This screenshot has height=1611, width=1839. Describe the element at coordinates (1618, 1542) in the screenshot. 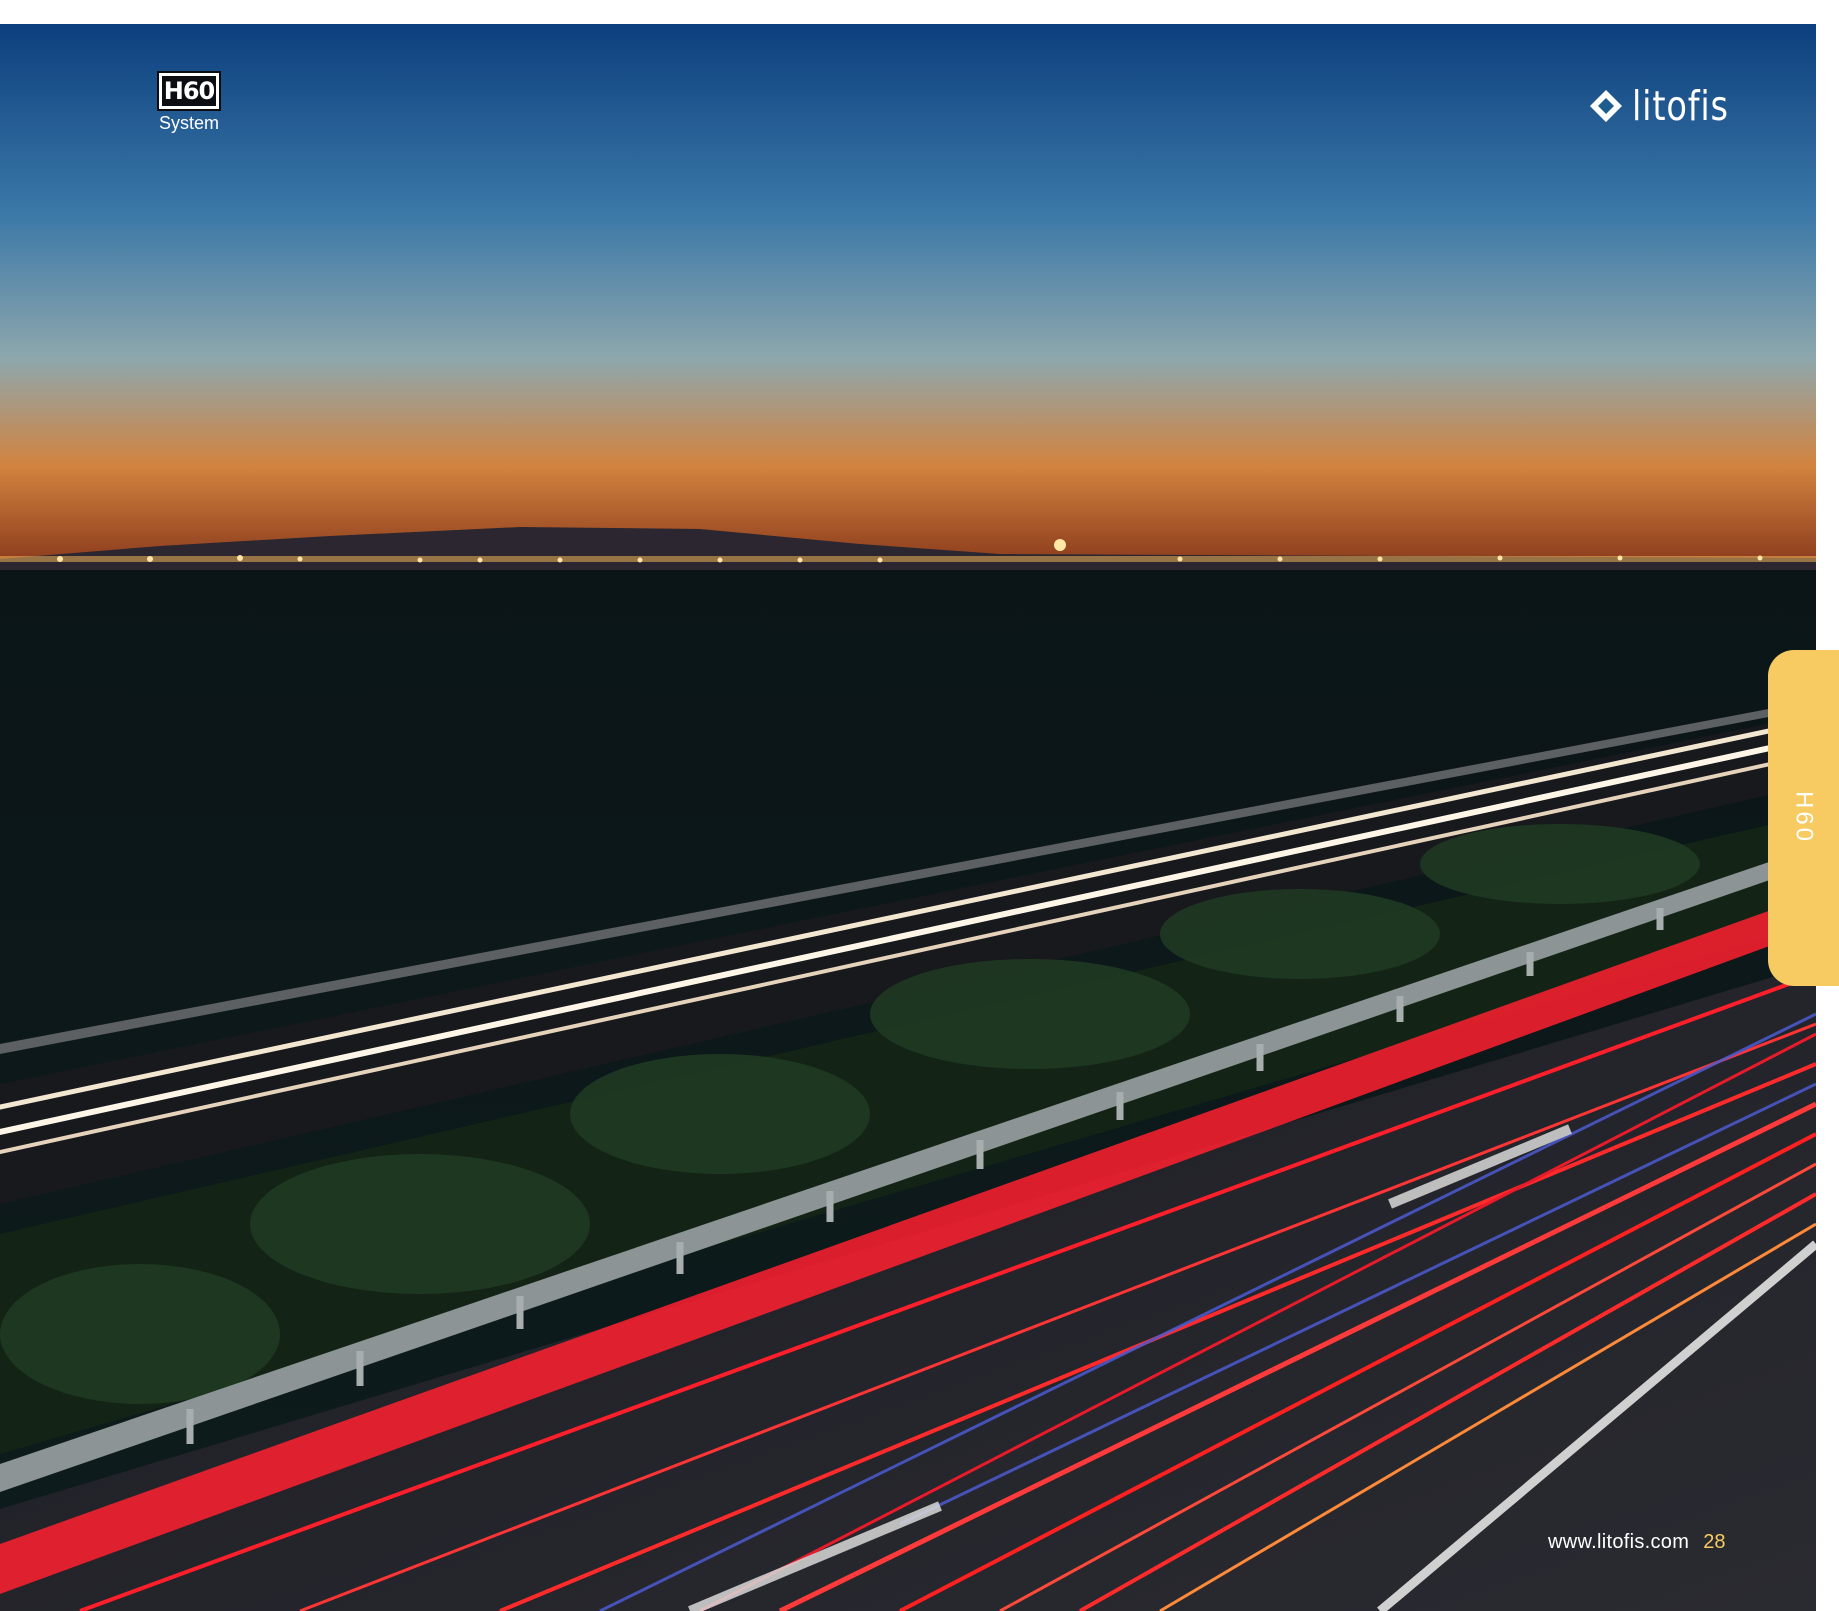

I see `website-link: www.litofis.com` at that location.